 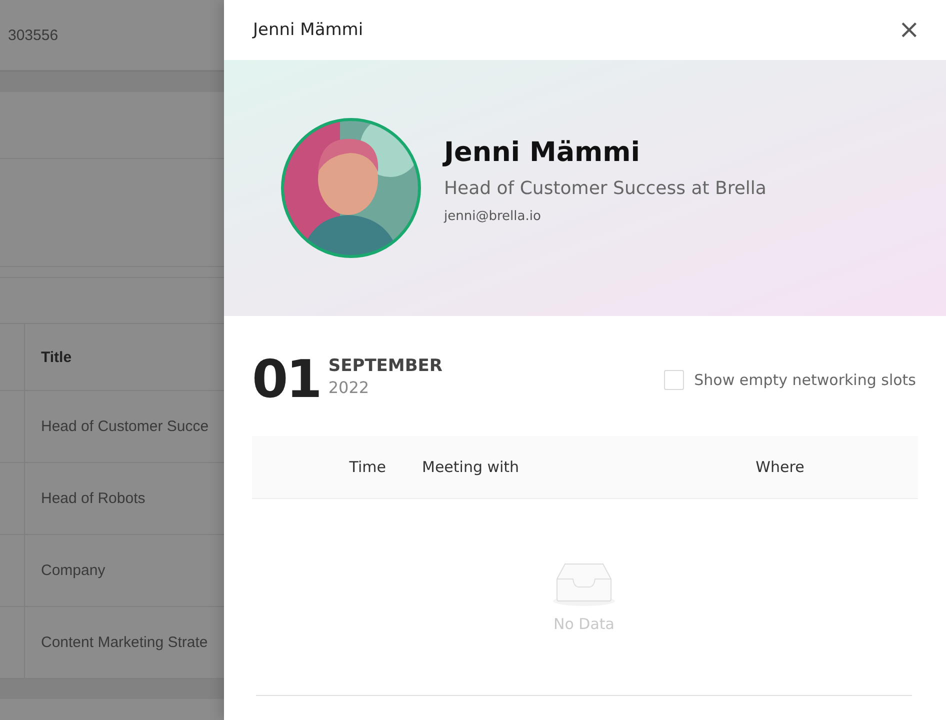 What do you see at coordinates (780, 467) in the screenshot?
I see `column-header: Where` at bounding box center [780, 467].